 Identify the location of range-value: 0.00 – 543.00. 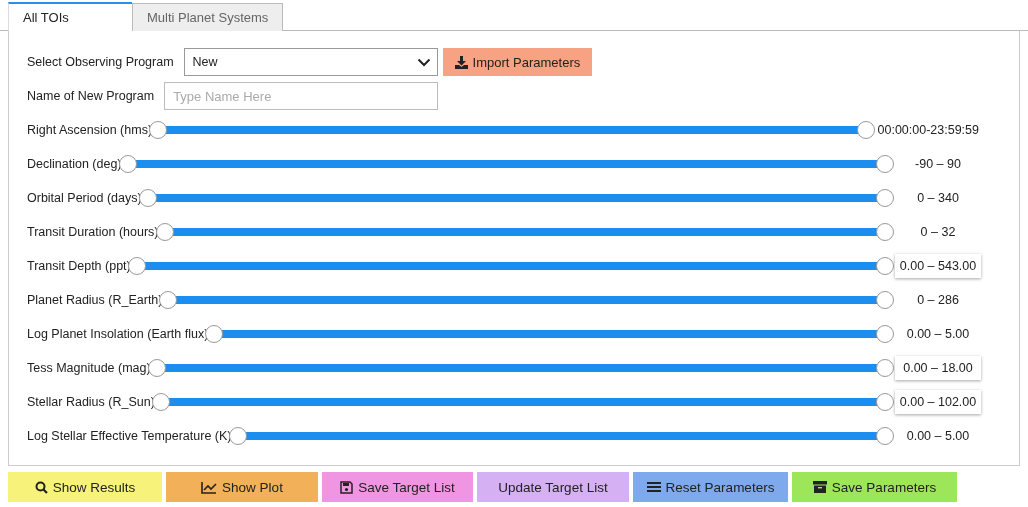
(938, 266).